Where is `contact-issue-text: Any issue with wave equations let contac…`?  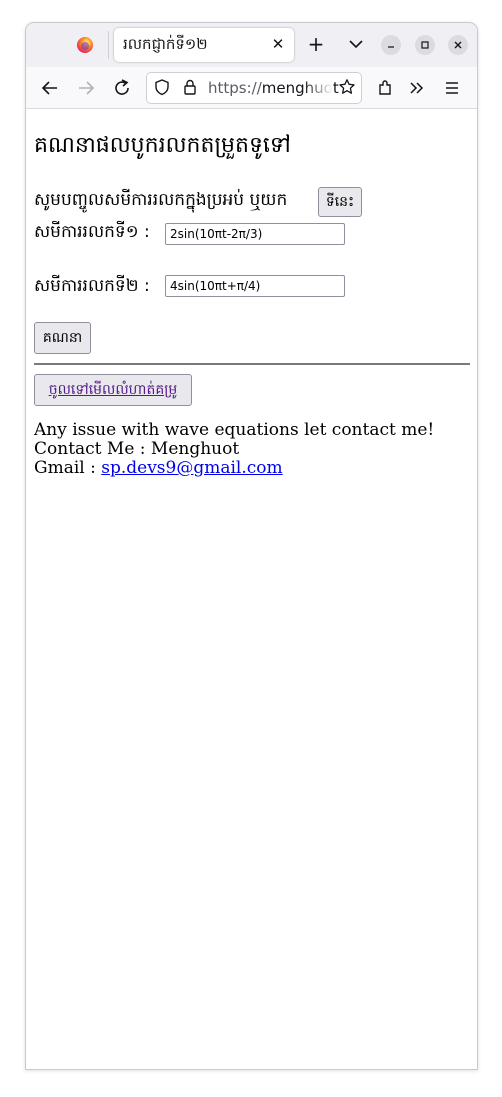 contact-issue-text: Any issue with wave equations let contac… is located at coordinates (234, 430).